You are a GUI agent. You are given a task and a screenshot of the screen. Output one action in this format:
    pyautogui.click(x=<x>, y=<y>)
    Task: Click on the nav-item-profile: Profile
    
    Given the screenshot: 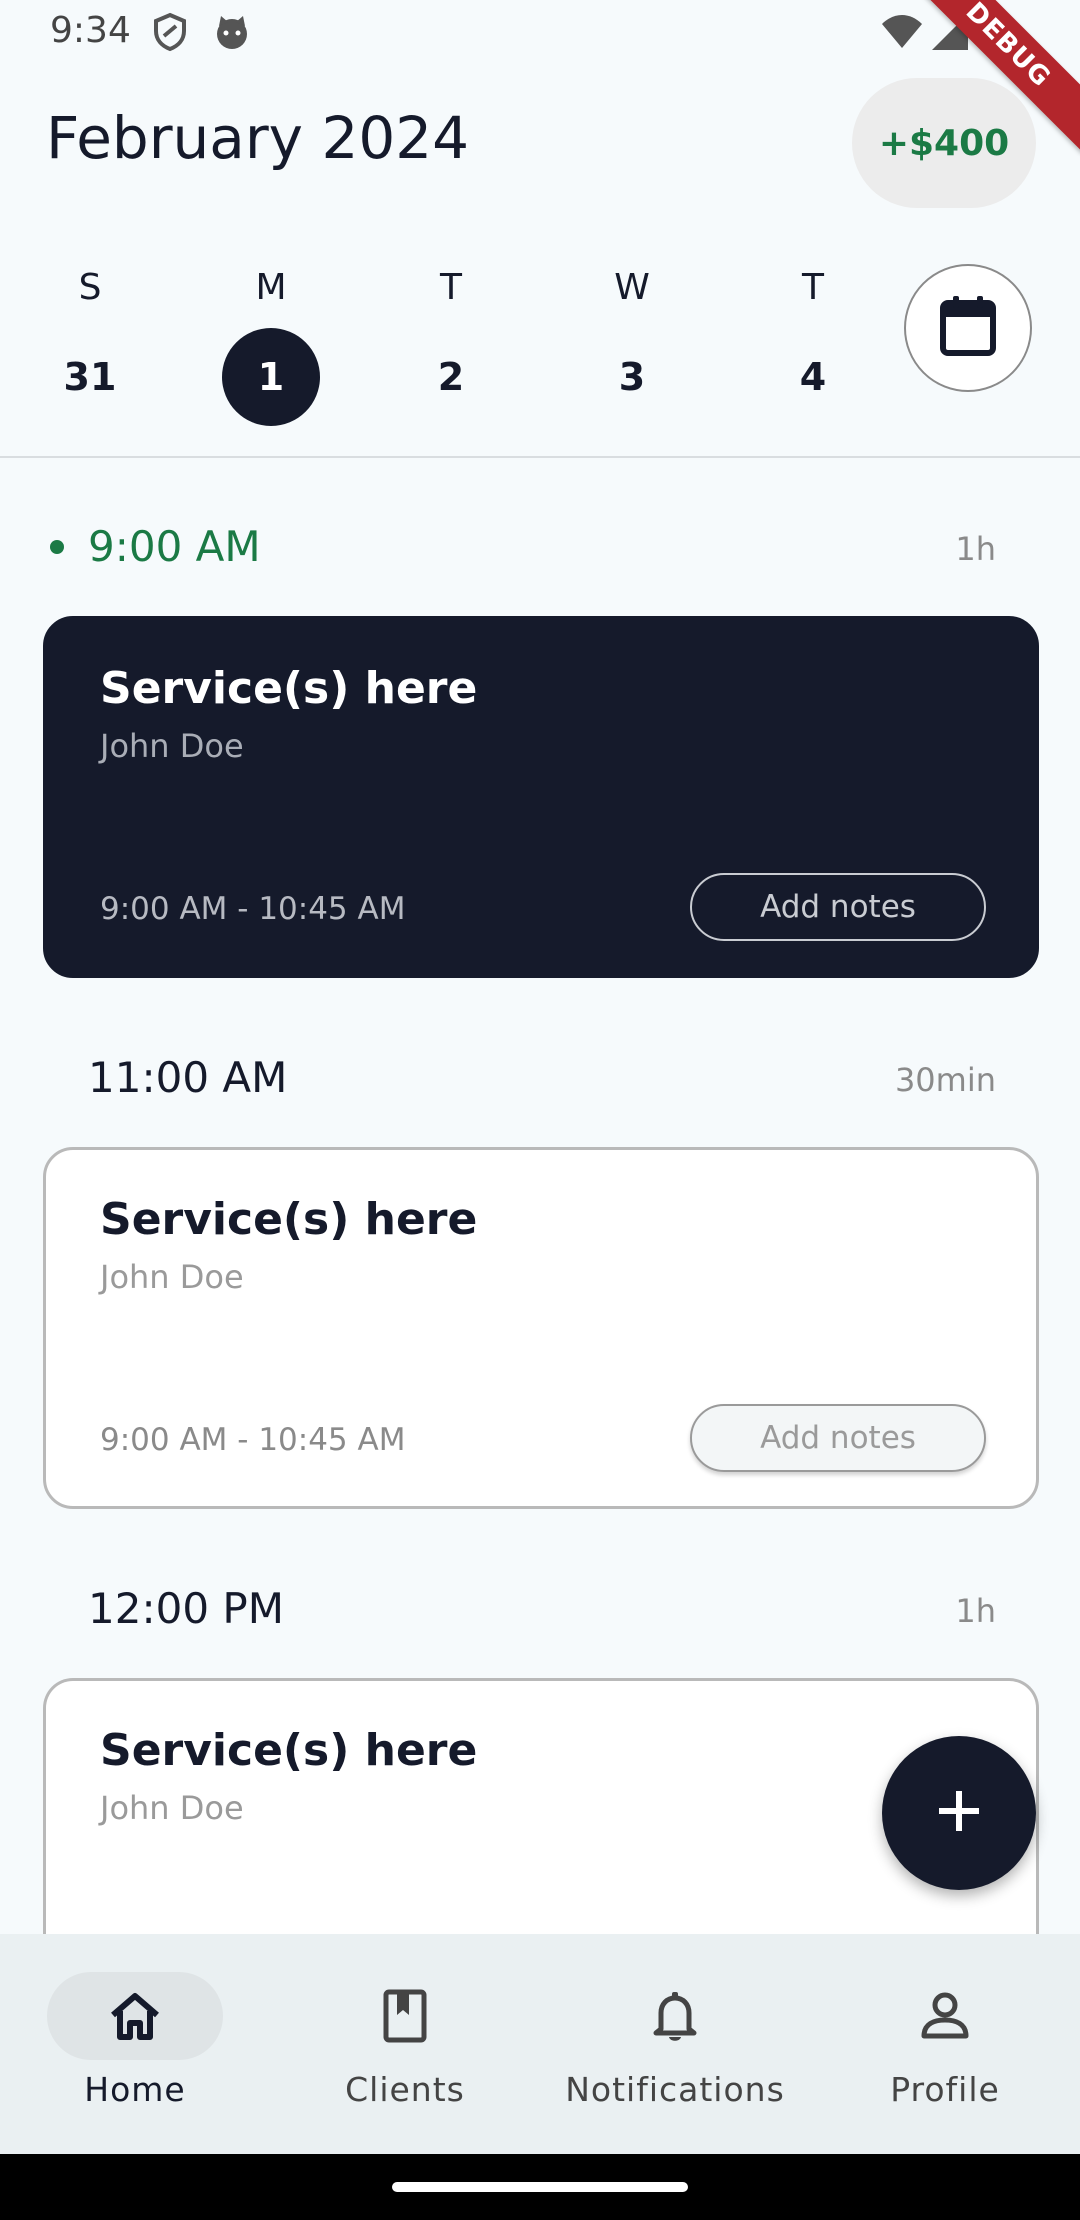 What is the action you would take?
    pyautogui.click(x=945, y=2044)
    